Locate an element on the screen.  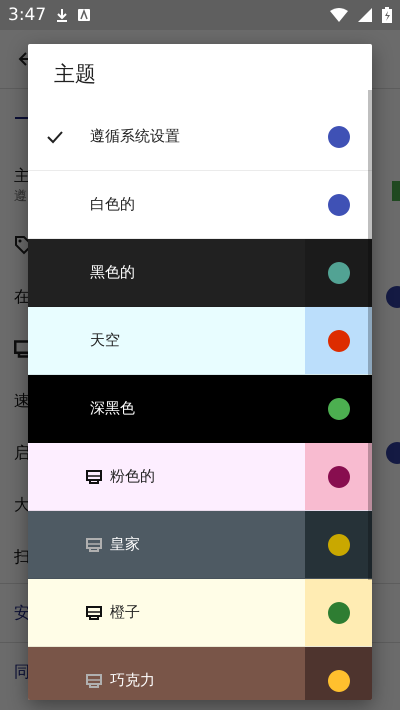
option-label: 遵循系统设置 is located at coordinates (135, 136).